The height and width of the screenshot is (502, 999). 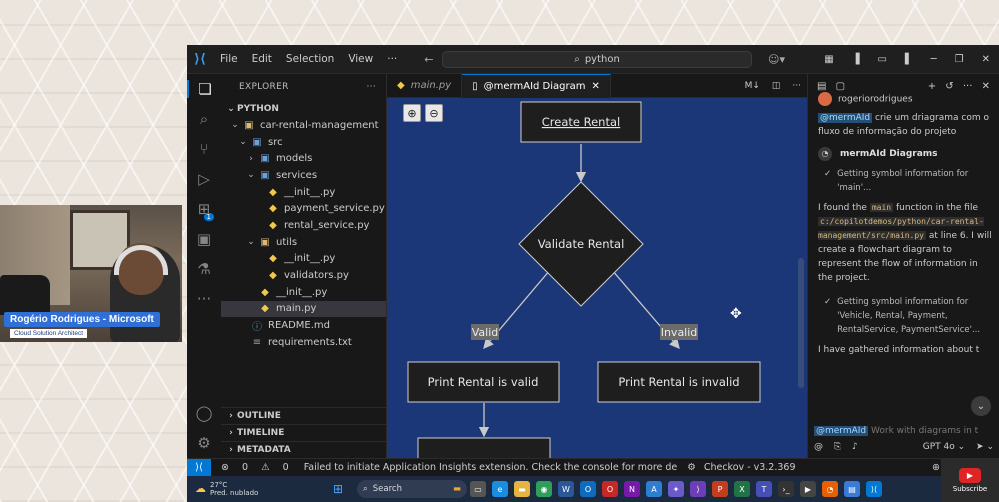 What do you see at coordinates (310, 59) in the screenshot?
I see `menu-selection: Selection` at bounding box center [310, 59].